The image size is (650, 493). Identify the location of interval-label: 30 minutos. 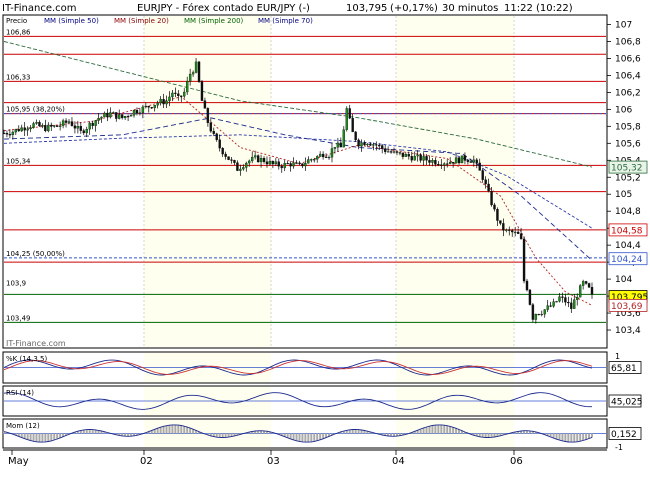
(470, 8).